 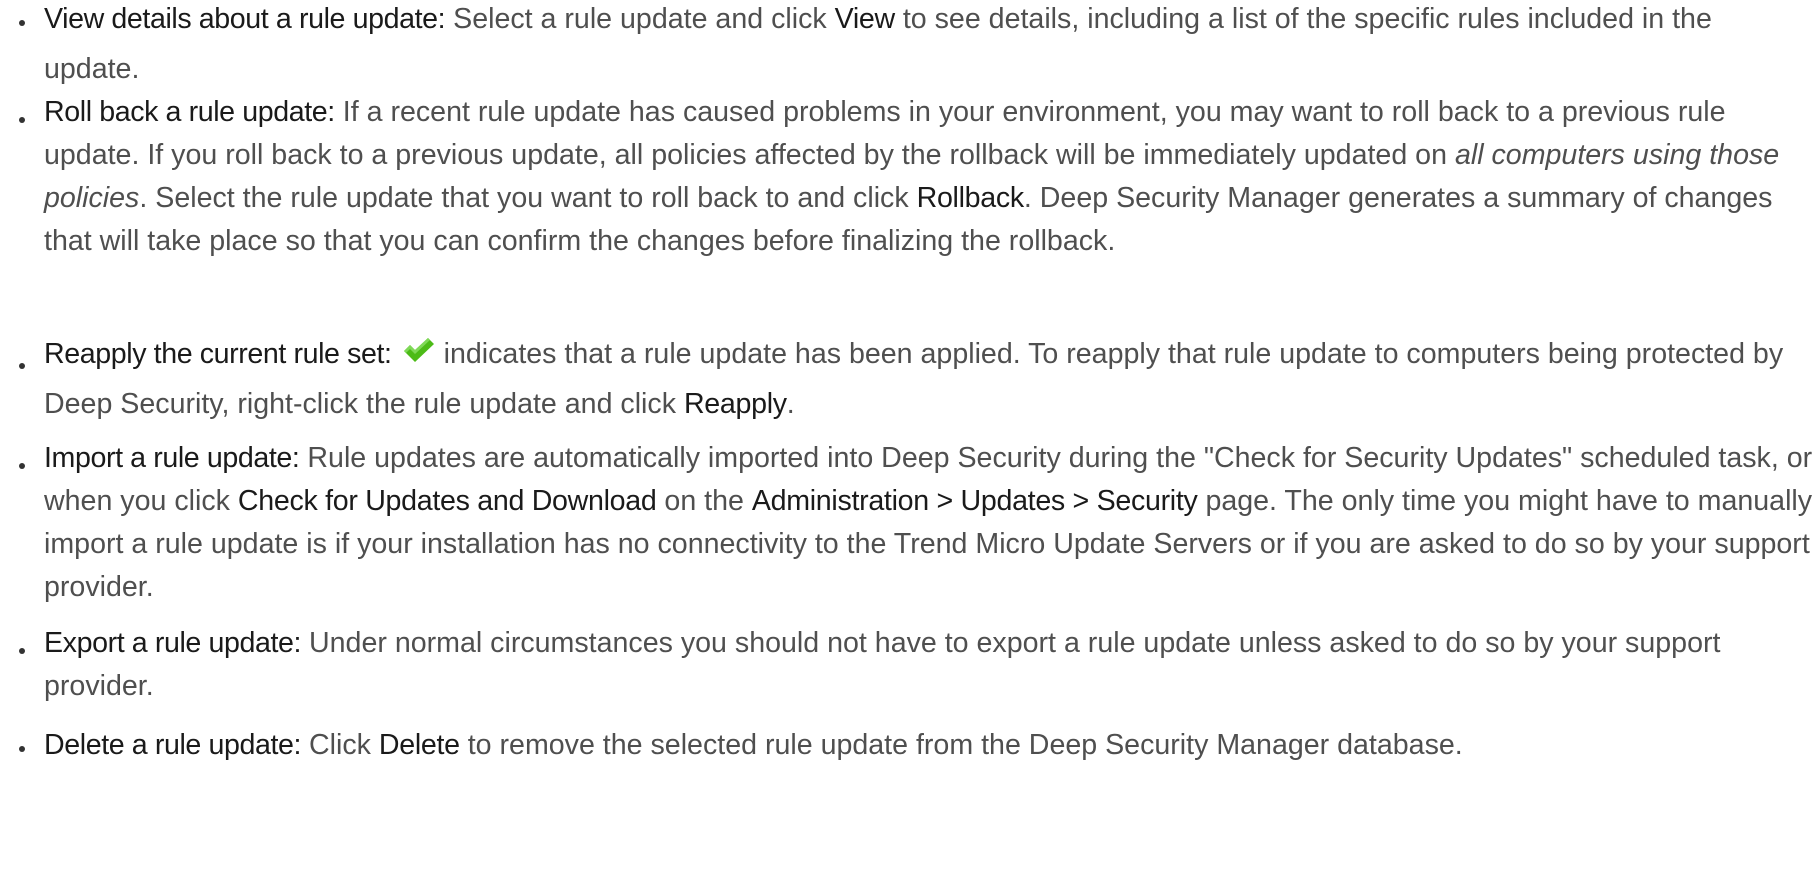 What do you see at coordinates (447, 501) in the screenshot?
I see `ui-label-check-for-updates: Check for Updates and Download` at bounding box center [447, 501].